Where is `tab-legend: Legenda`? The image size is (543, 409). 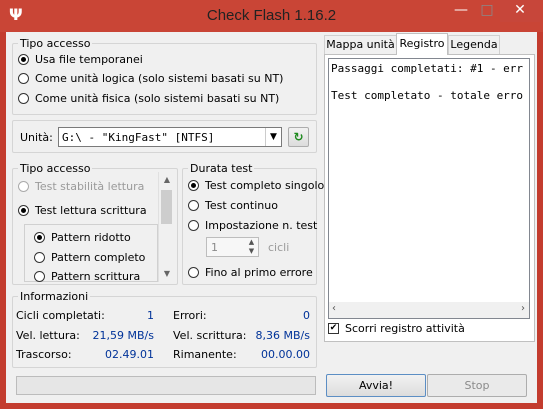 tab-legend: Legenda is located at coordinates (474, 44).